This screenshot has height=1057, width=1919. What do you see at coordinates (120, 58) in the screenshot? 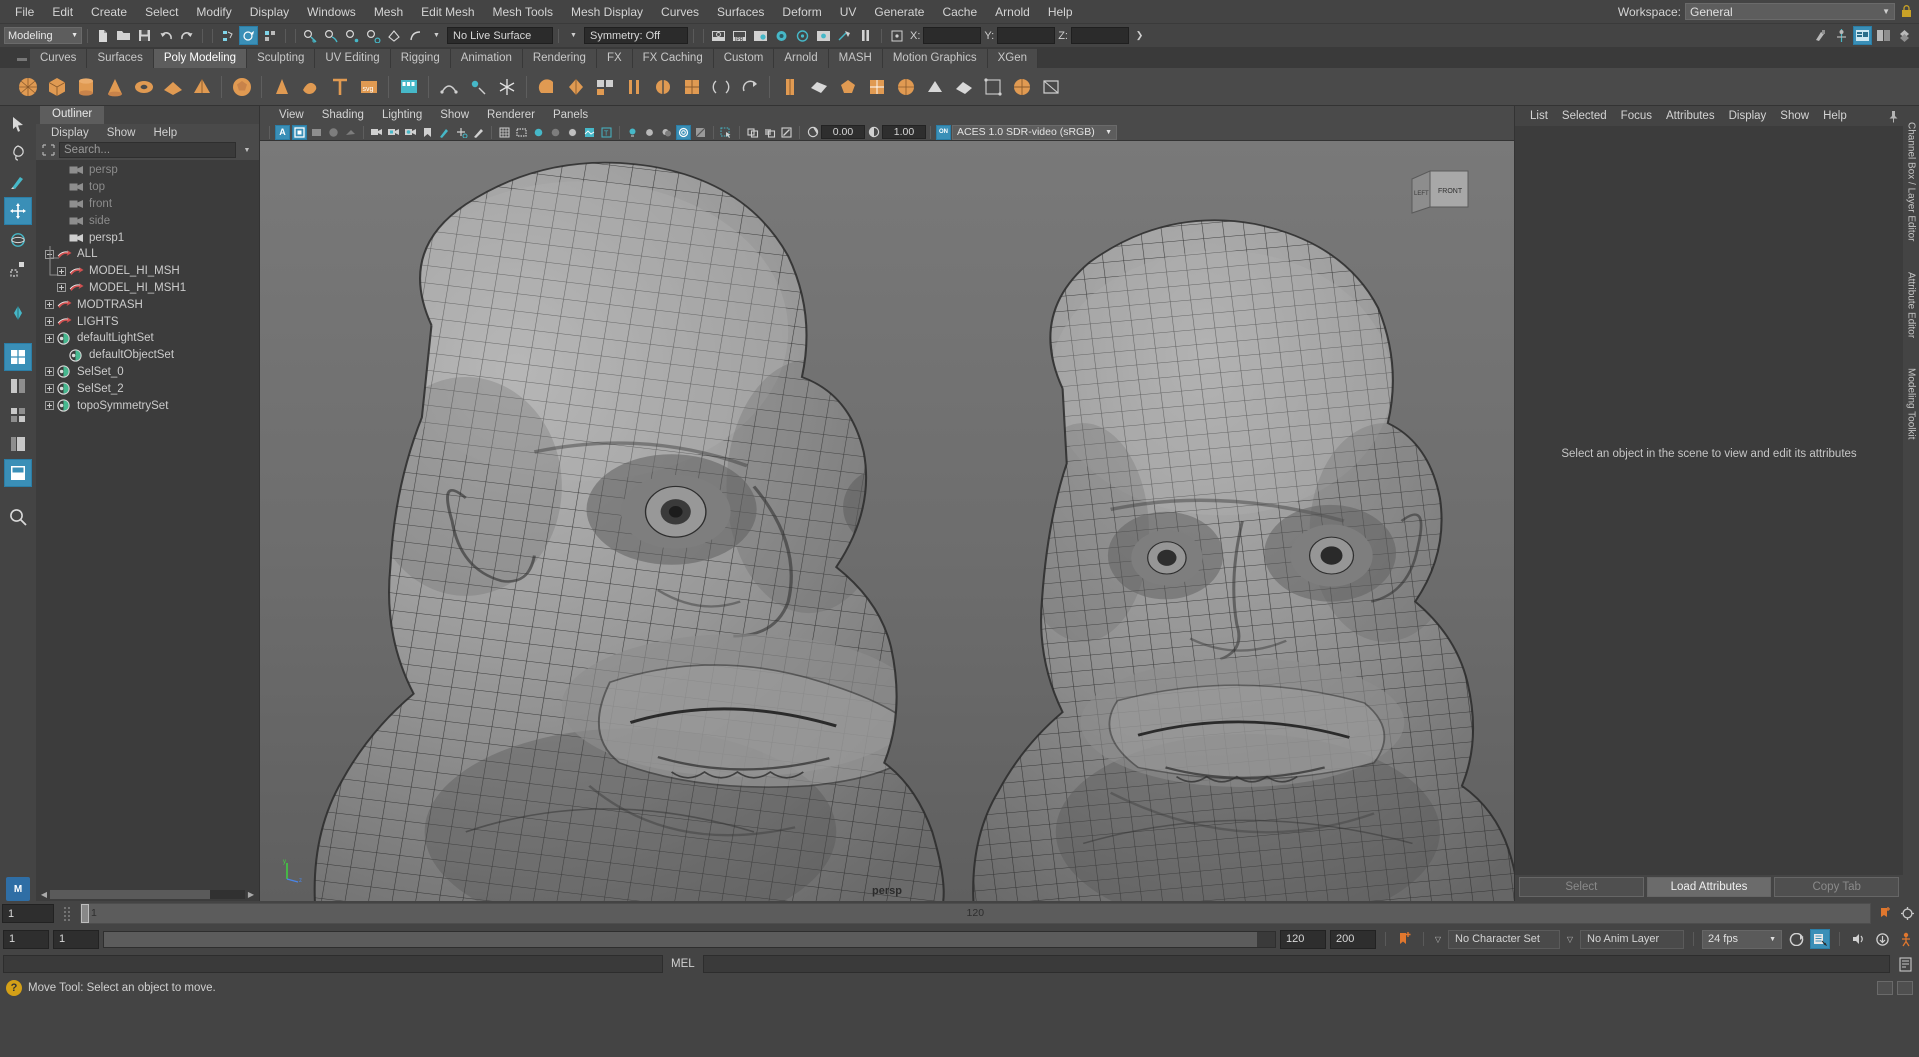
I see `shelf-tab-surfaces: Surfaces` at bounding box center [120, 58].